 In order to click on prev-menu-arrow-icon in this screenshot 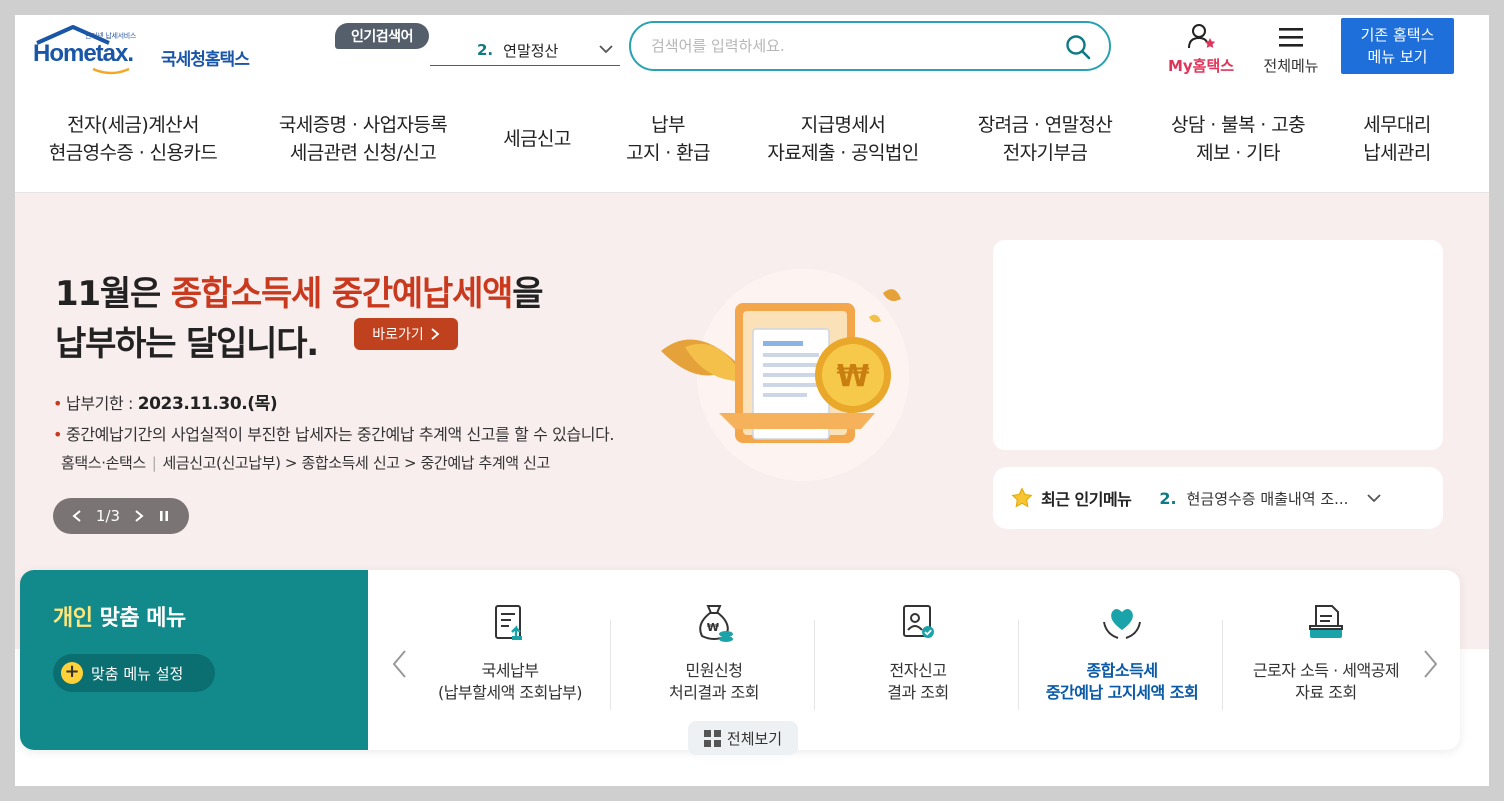, I will do `click(400, 664)`.